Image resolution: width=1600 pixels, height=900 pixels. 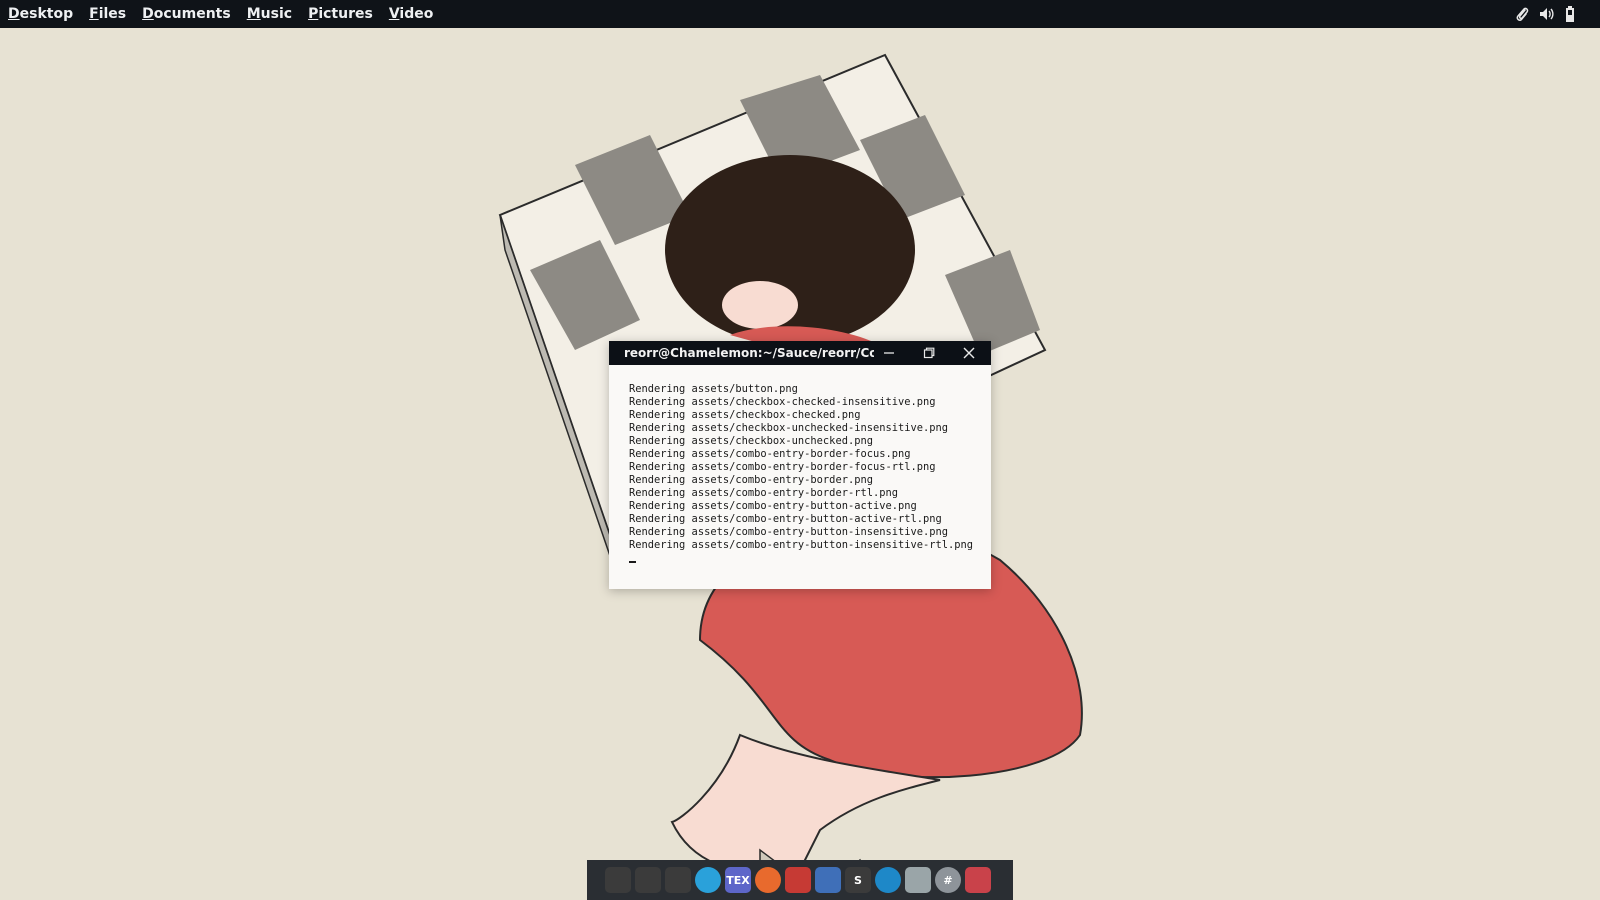 What do you see at coordinates (618, 880) in the screenshot?
I see `gimp-icon` at bounding box center [618, 880].